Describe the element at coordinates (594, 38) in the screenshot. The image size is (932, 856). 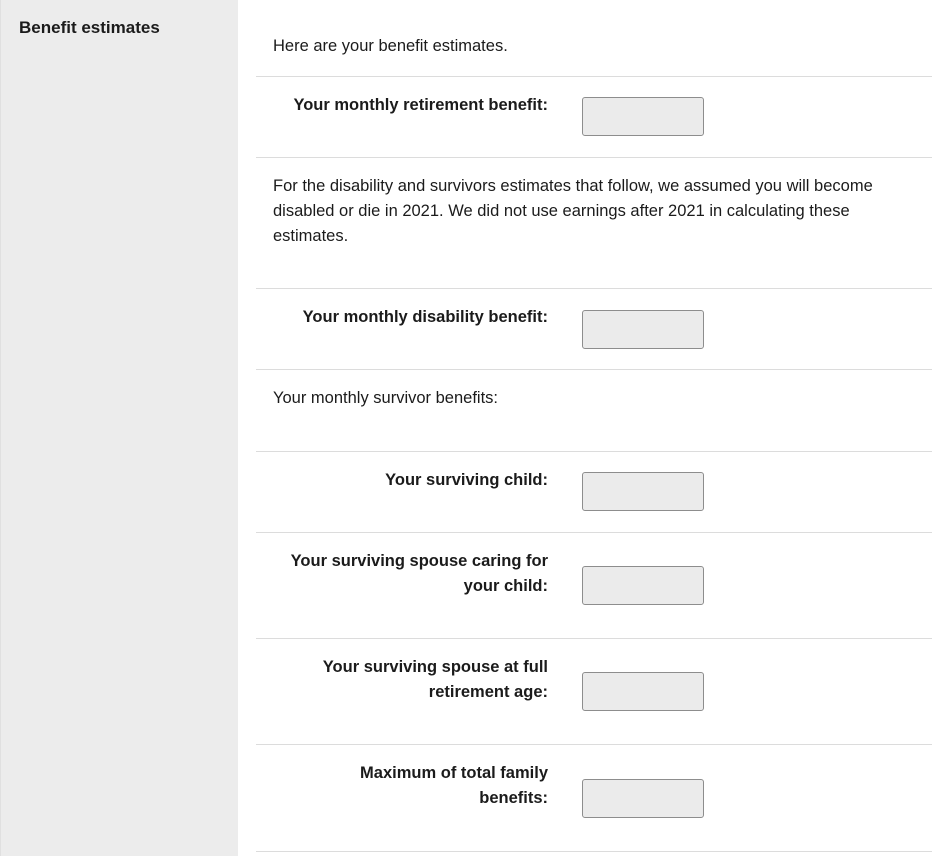
I see `intro-row: Here are your benefit estimates.` at that location.